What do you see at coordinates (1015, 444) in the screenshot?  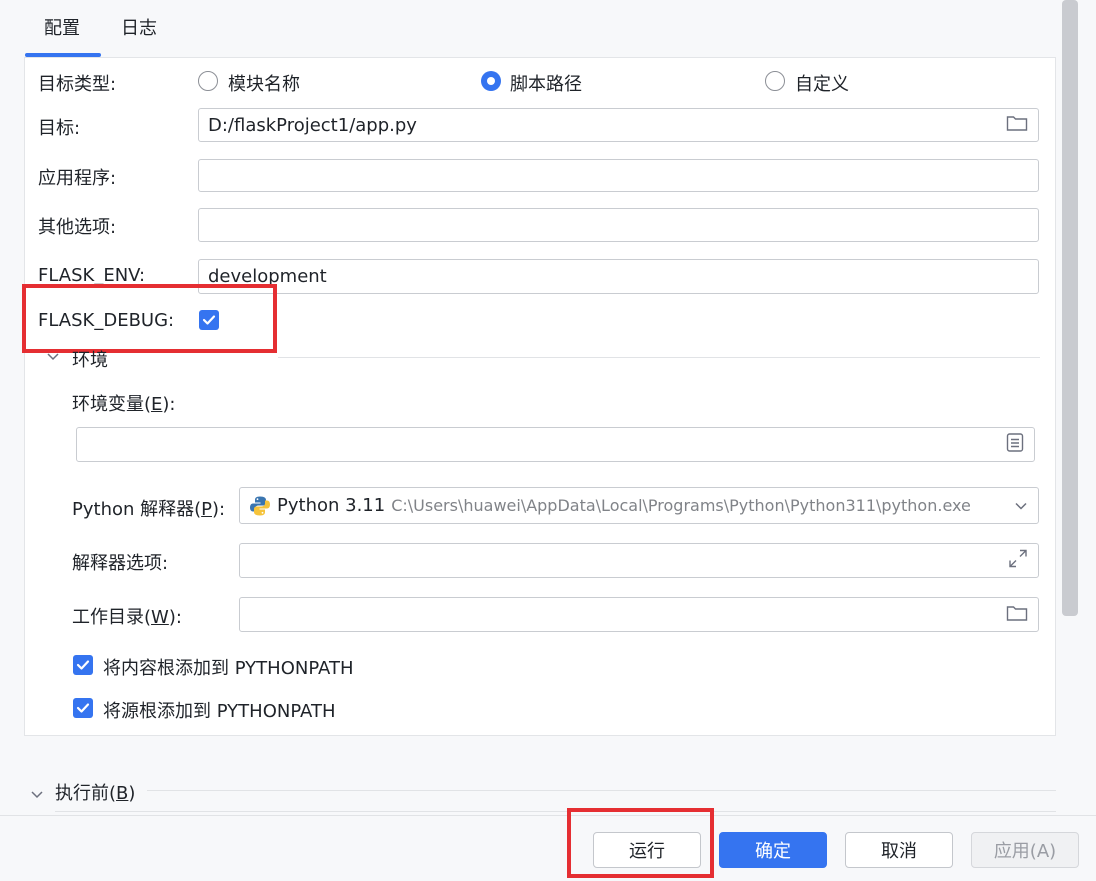 I see `document-icon` at bounding box center [1015, 444].